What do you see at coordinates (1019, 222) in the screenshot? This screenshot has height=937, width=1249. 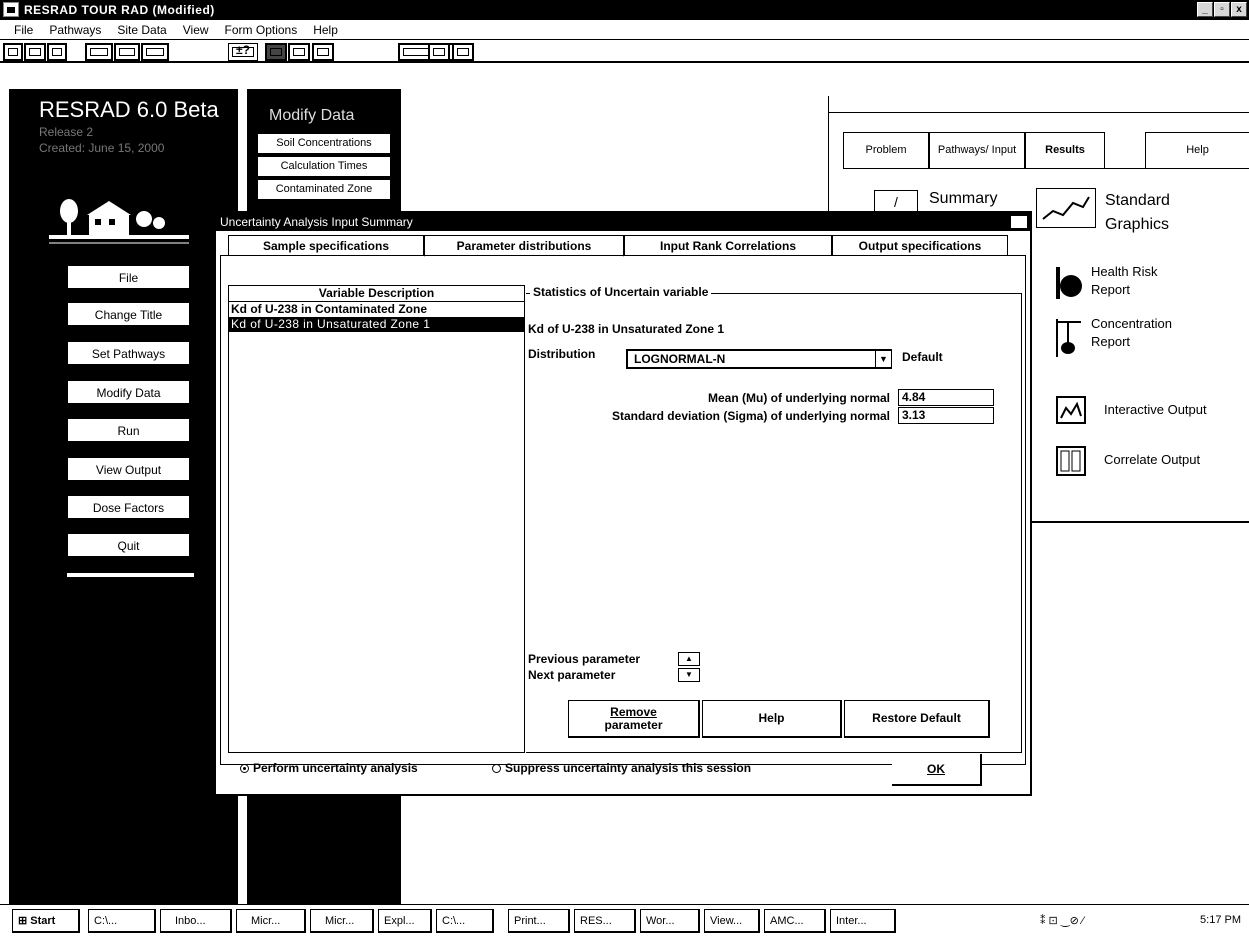 I see `dialog-close-button` at bounding box center [1019, 222].